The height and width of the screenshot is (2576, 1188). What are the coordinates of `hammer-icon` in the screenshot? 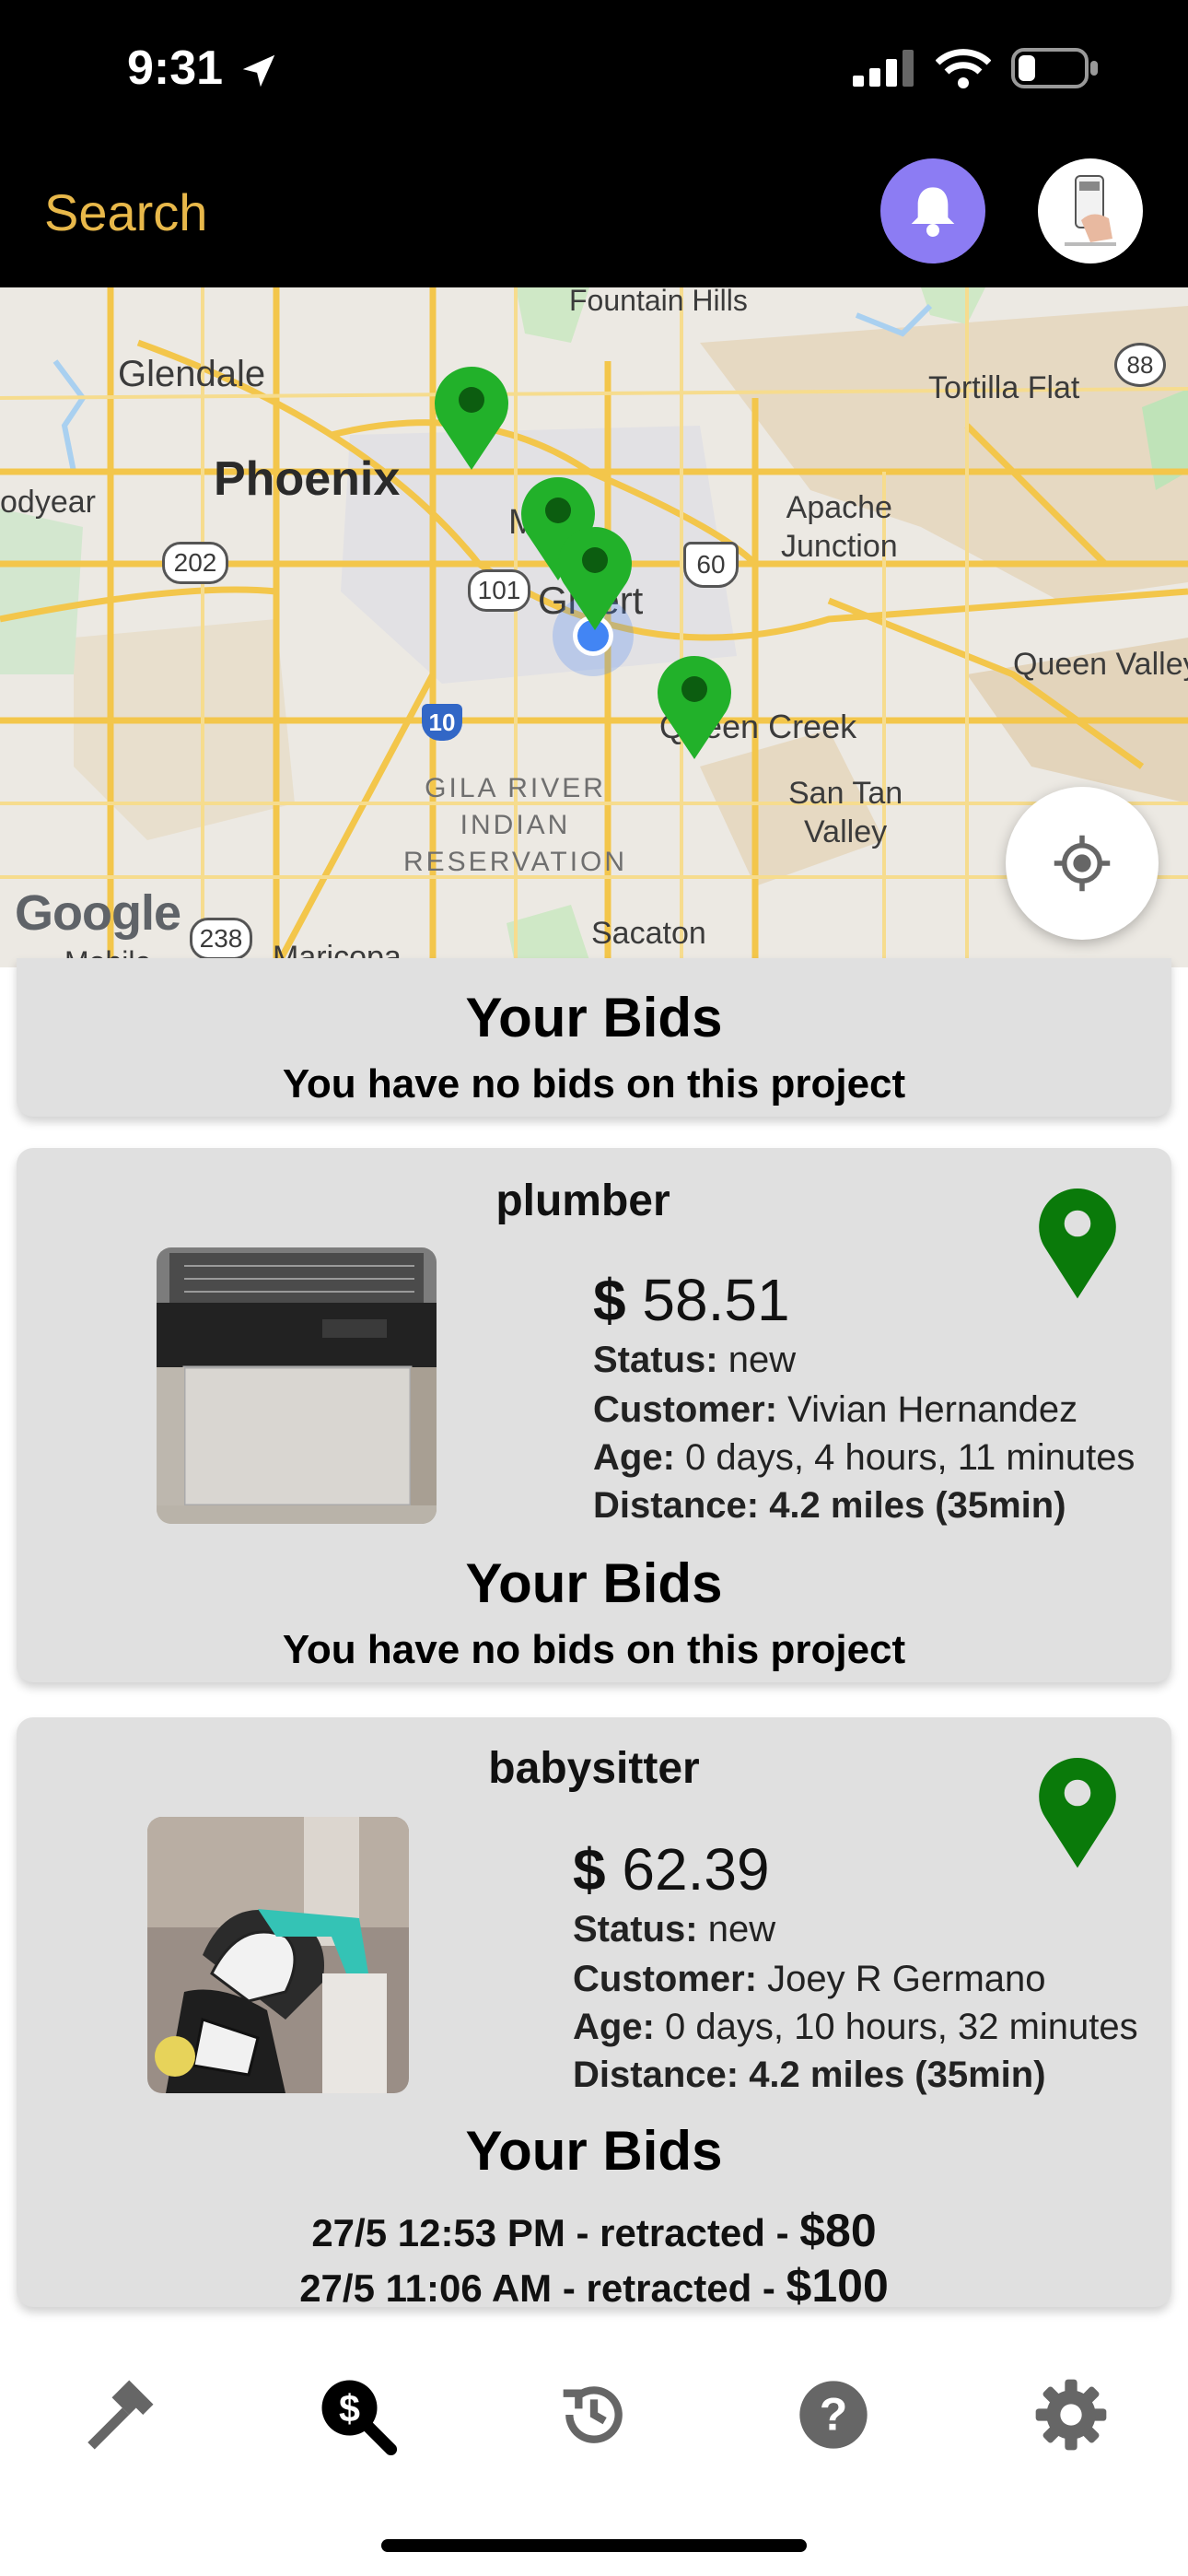 It's located at (120, 2415).